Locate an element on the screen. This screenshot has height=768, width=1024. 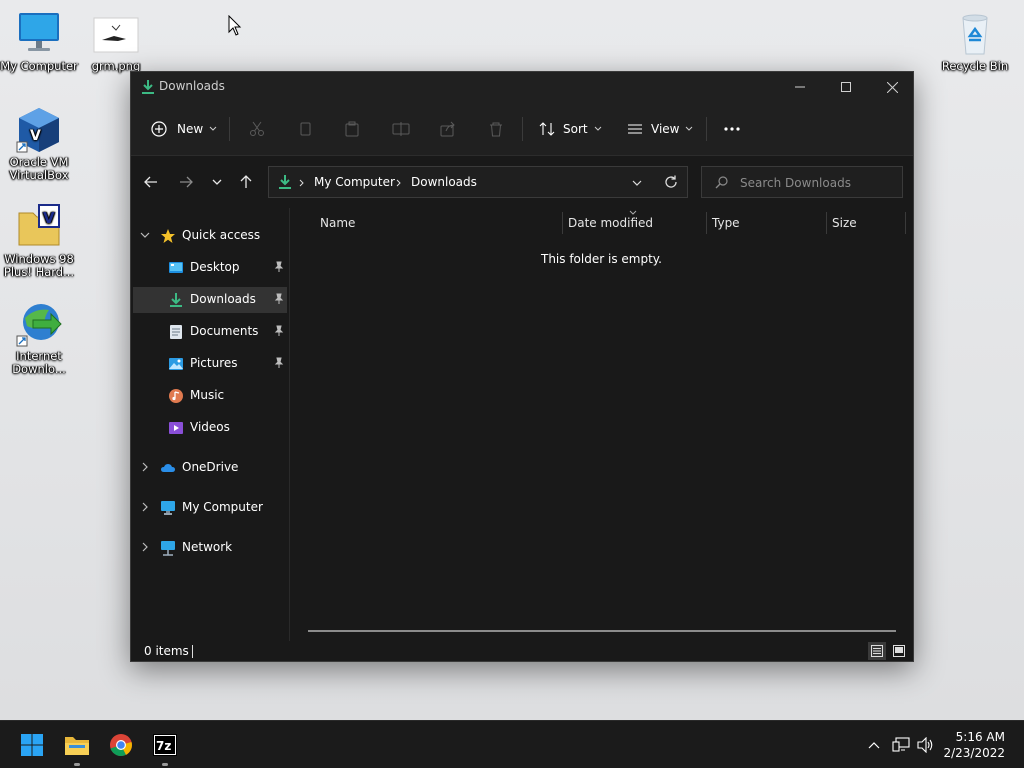
sidebar-item-label: Quick access is located at coordinates (221, 235).